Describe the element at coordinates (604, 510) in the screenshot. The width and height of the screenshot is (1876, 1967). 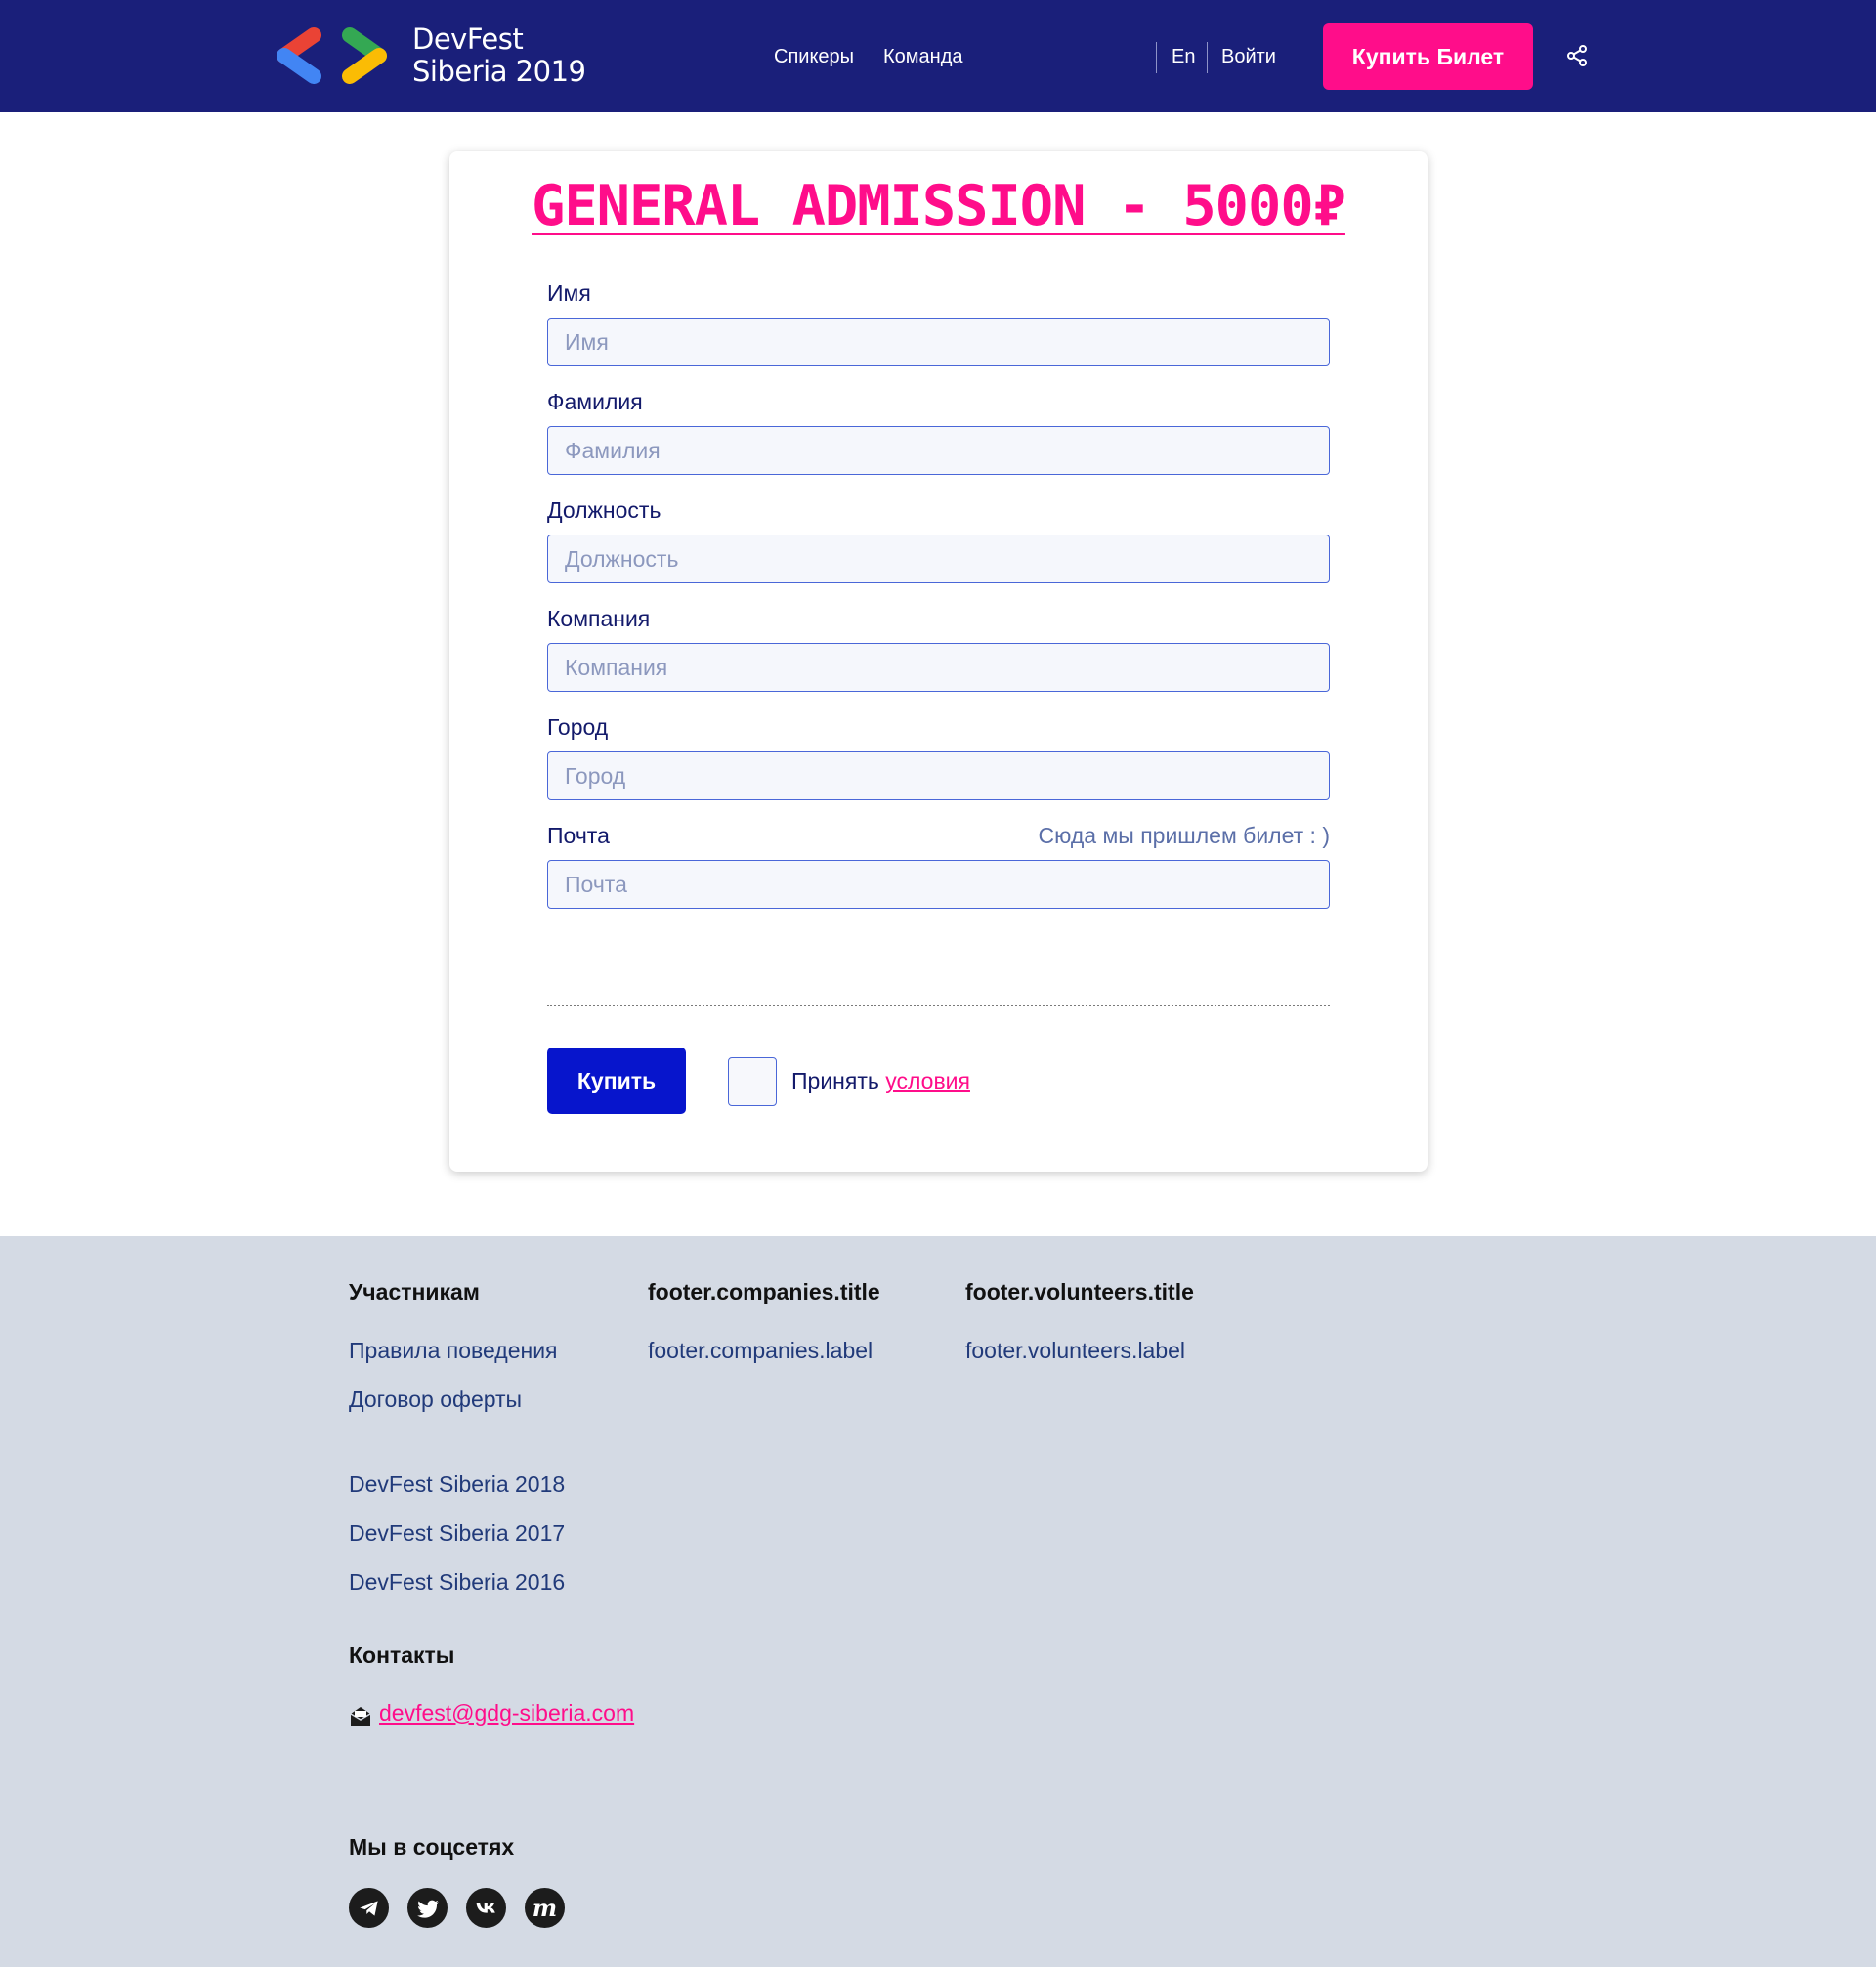
I see `position-label: Должность` at that location.